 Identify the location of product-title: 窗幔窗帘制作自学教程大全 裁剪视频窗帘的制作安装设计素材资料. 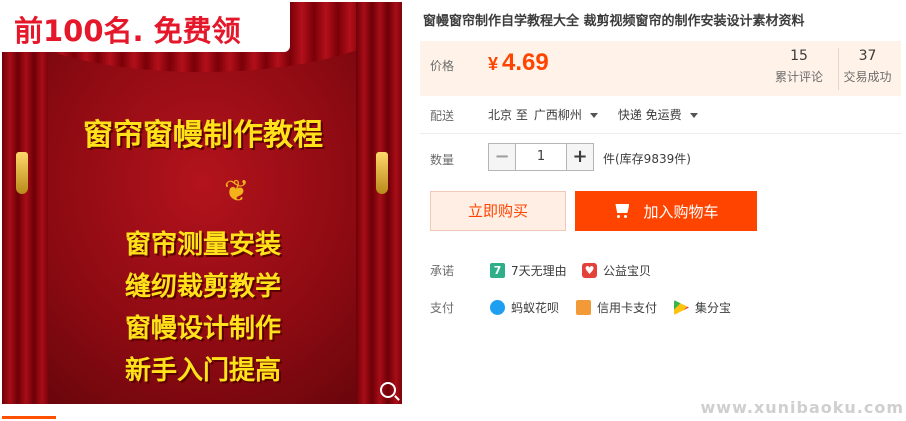
(614, 21).